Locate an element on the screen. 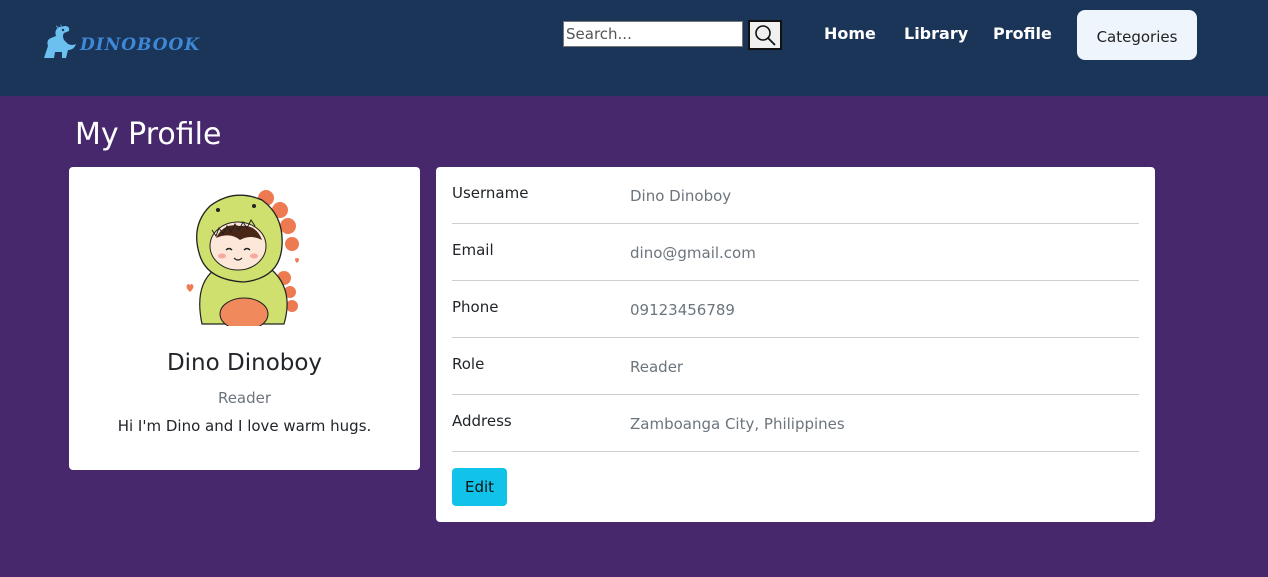  detail-row-role: Role Reader is located at coordinates (795, 366).